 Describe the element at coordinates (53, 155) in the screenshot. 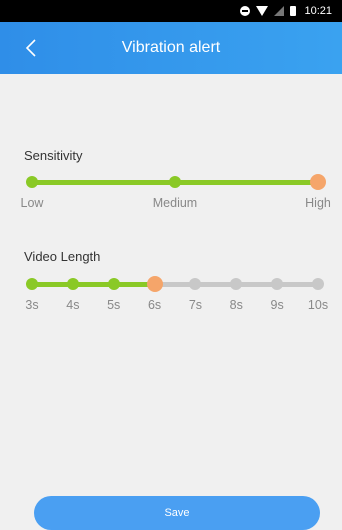

I see `sensitivity-label: Sensitivity` at that location.